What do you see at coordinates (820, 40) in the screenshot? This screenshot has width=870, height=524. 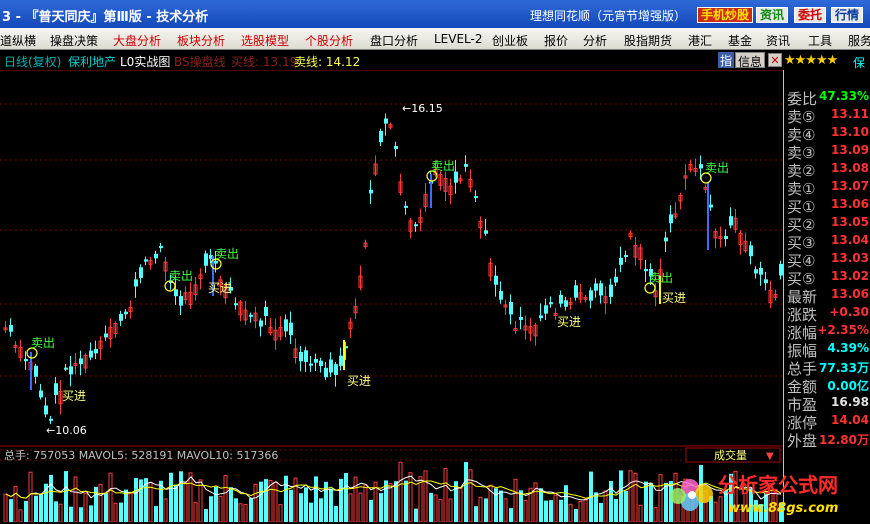 I see `menu-item-15: 工具` at bounding box center [820, 40].